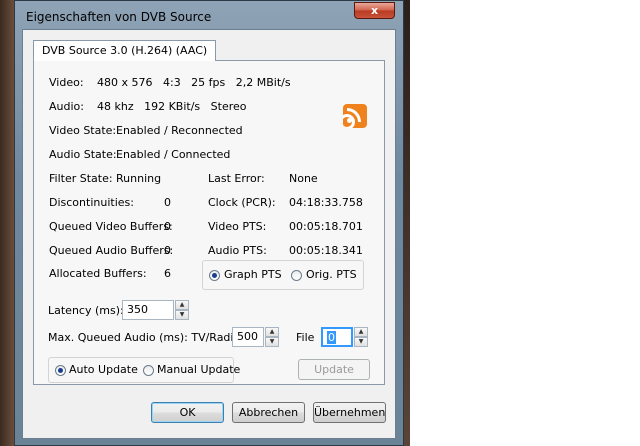  I want to click on video-value: 480 x 576 4:3 25 fps 2,2 MBit/s, so click(194, 82).